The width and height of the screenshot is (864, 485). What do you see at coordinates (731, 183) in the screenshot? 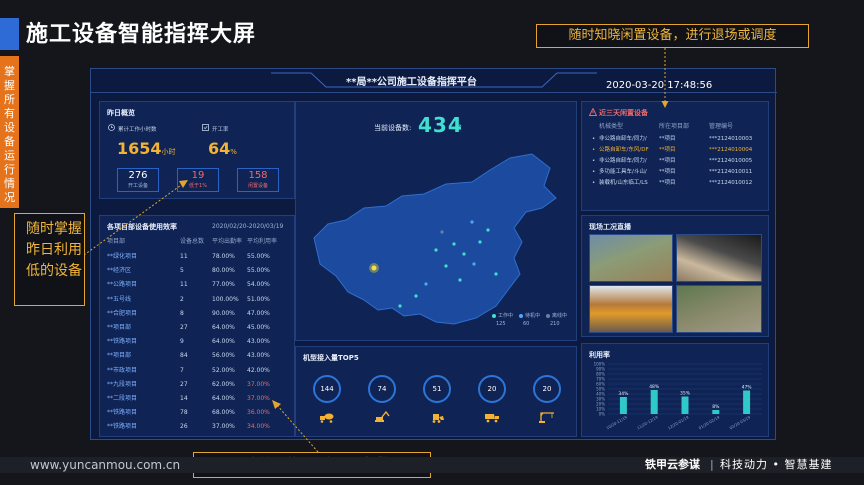
I see `list-cell: ***2124010012` at bounding box center [731, 183].